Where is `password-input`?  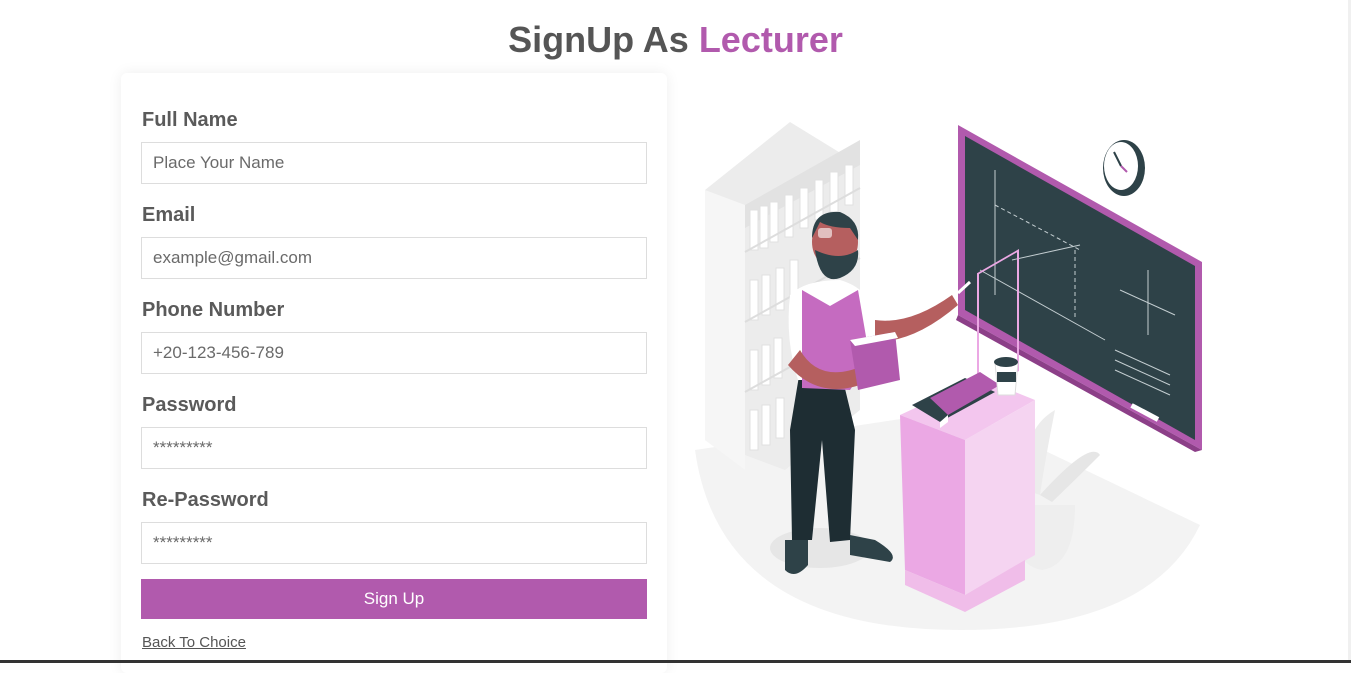 password-input is located at coordinates (394, 448).